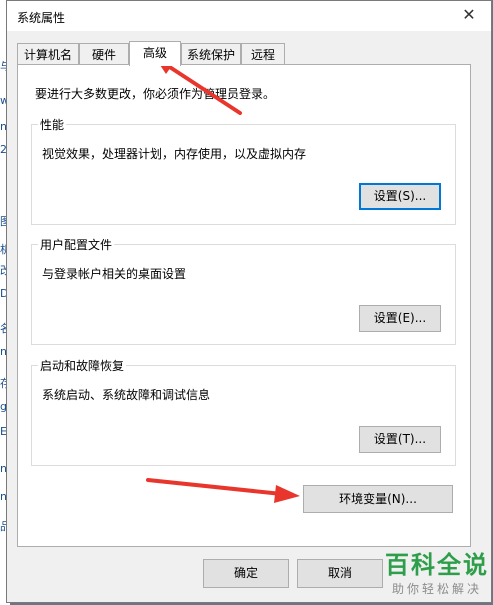 The width and height of the screenshot is (493, 605). What do you see at coordinates (469, 14) in the screenshot?
I see `close-icon: ✕` at bounding box center [469, 14].